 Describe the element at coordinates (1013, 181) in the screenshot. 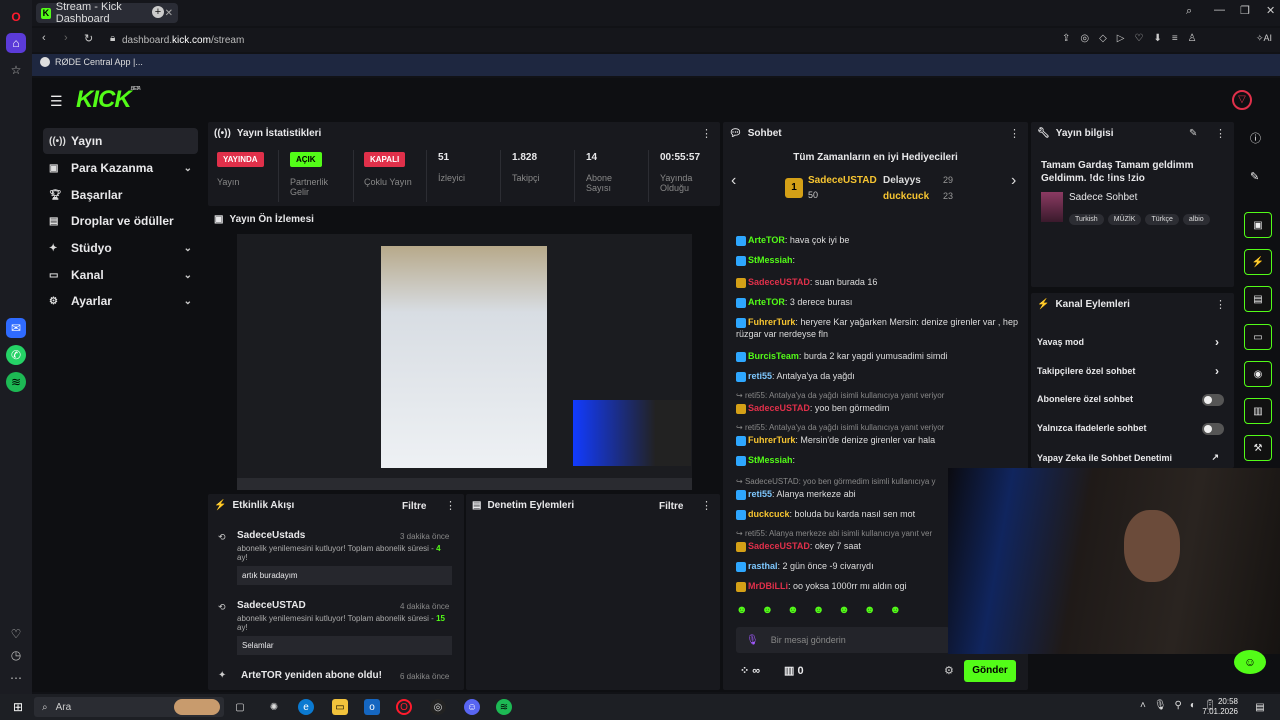

I see `next-chevron-icon: ›` at that location.